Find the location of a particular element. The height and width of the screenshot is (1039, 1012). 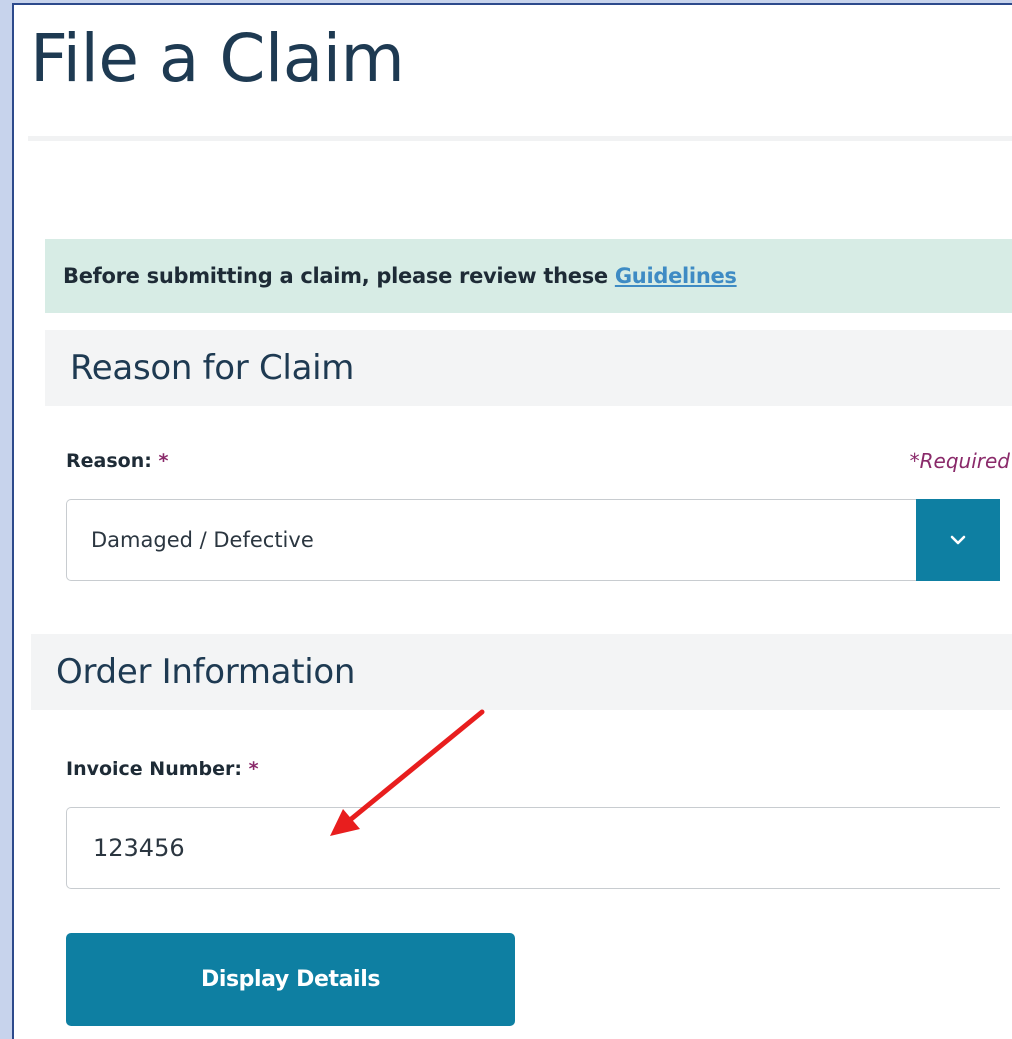

reason-select-toggle is located at coordinates (958, 540).